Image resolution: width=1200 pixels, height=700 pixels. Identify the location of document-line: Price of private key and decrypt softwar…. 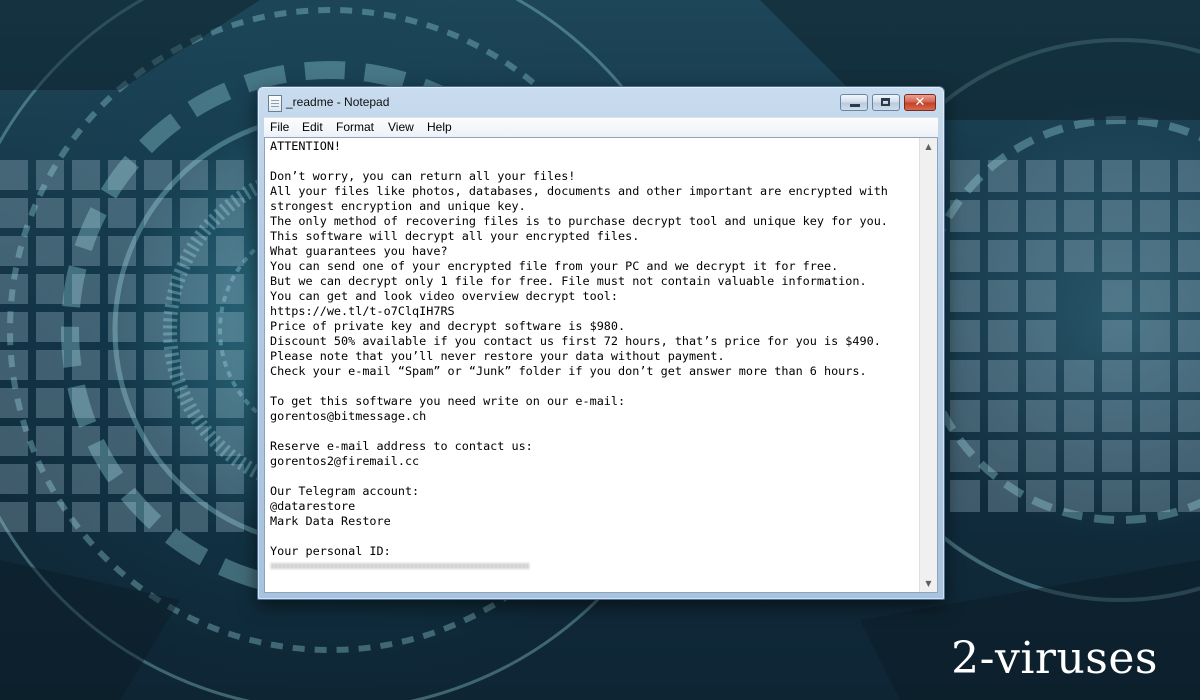
(448, 326).